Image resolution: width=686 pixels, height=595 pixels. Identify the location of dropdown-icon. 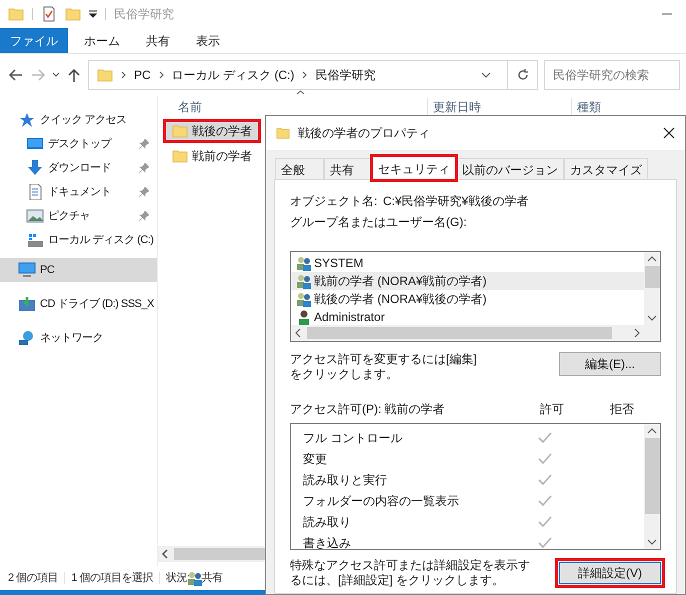
(93, 14).